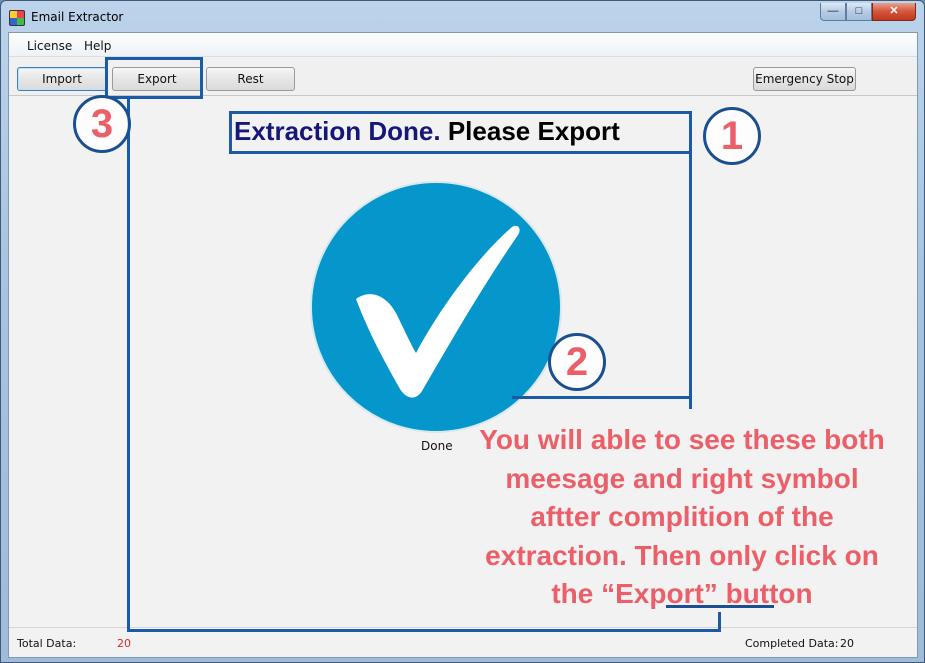 This screenshot has width=925, height=663. I want to click on maximize-button: □, so click(859, 12).